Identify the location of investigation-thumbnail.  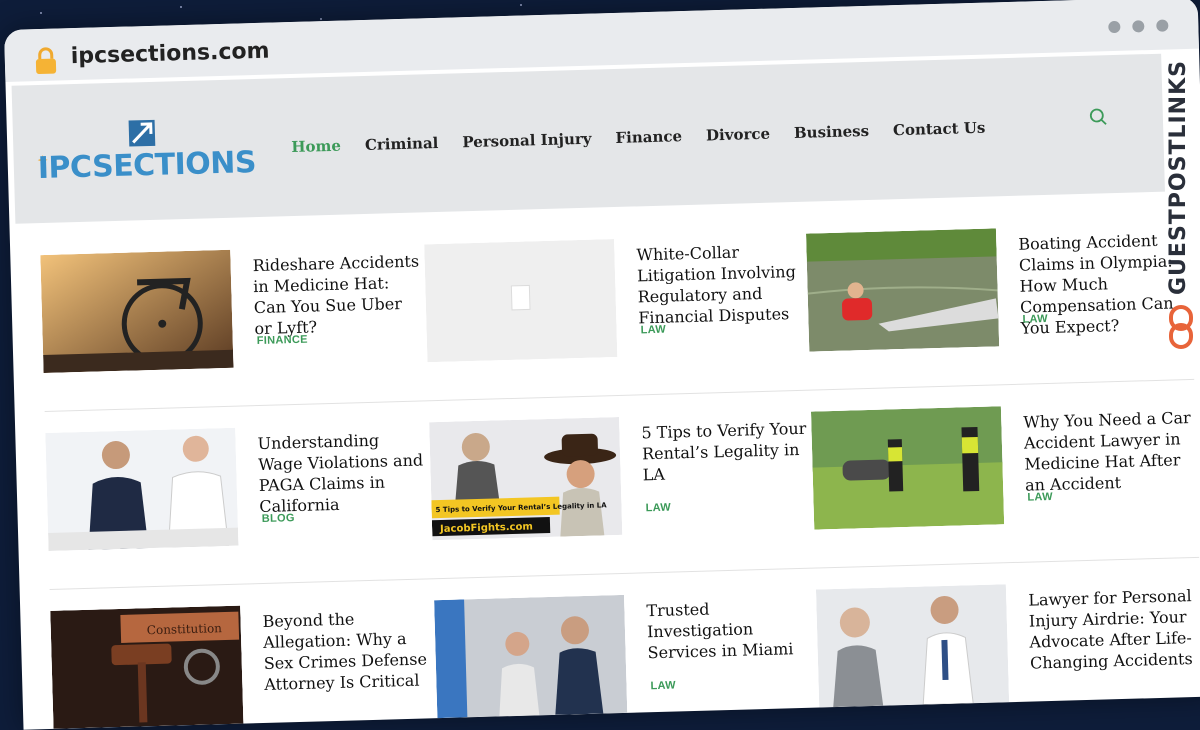
(531, 656).